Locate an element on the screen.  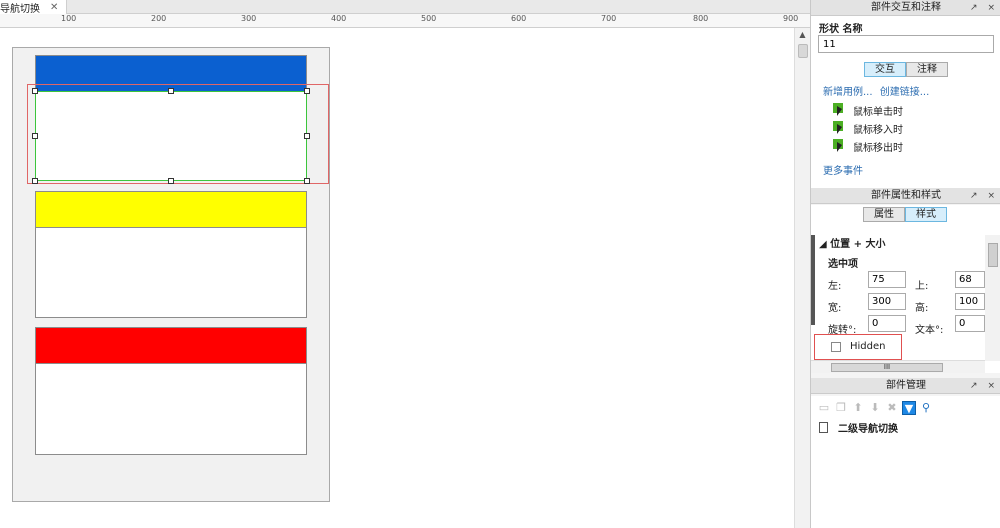
search-icon: ⚲ is located at coordinates (926, 408).